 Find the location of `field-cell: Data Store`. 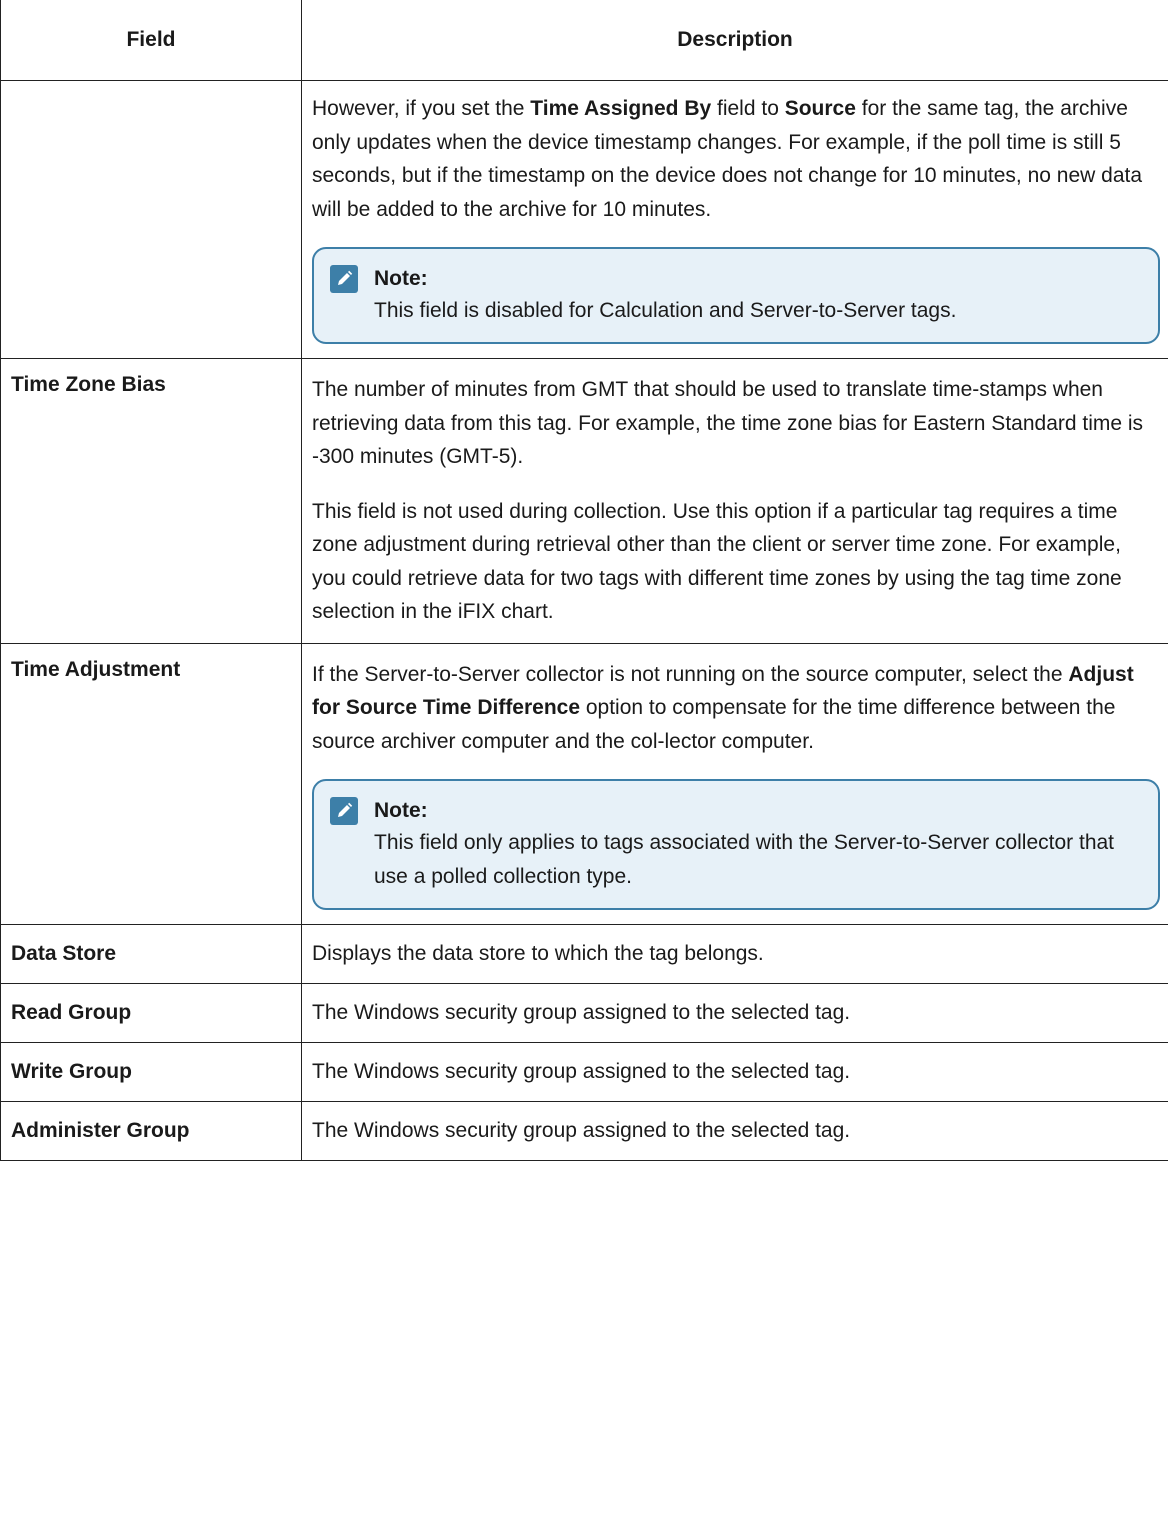

field-cell: Data Store is located at coordinates (151, 954).